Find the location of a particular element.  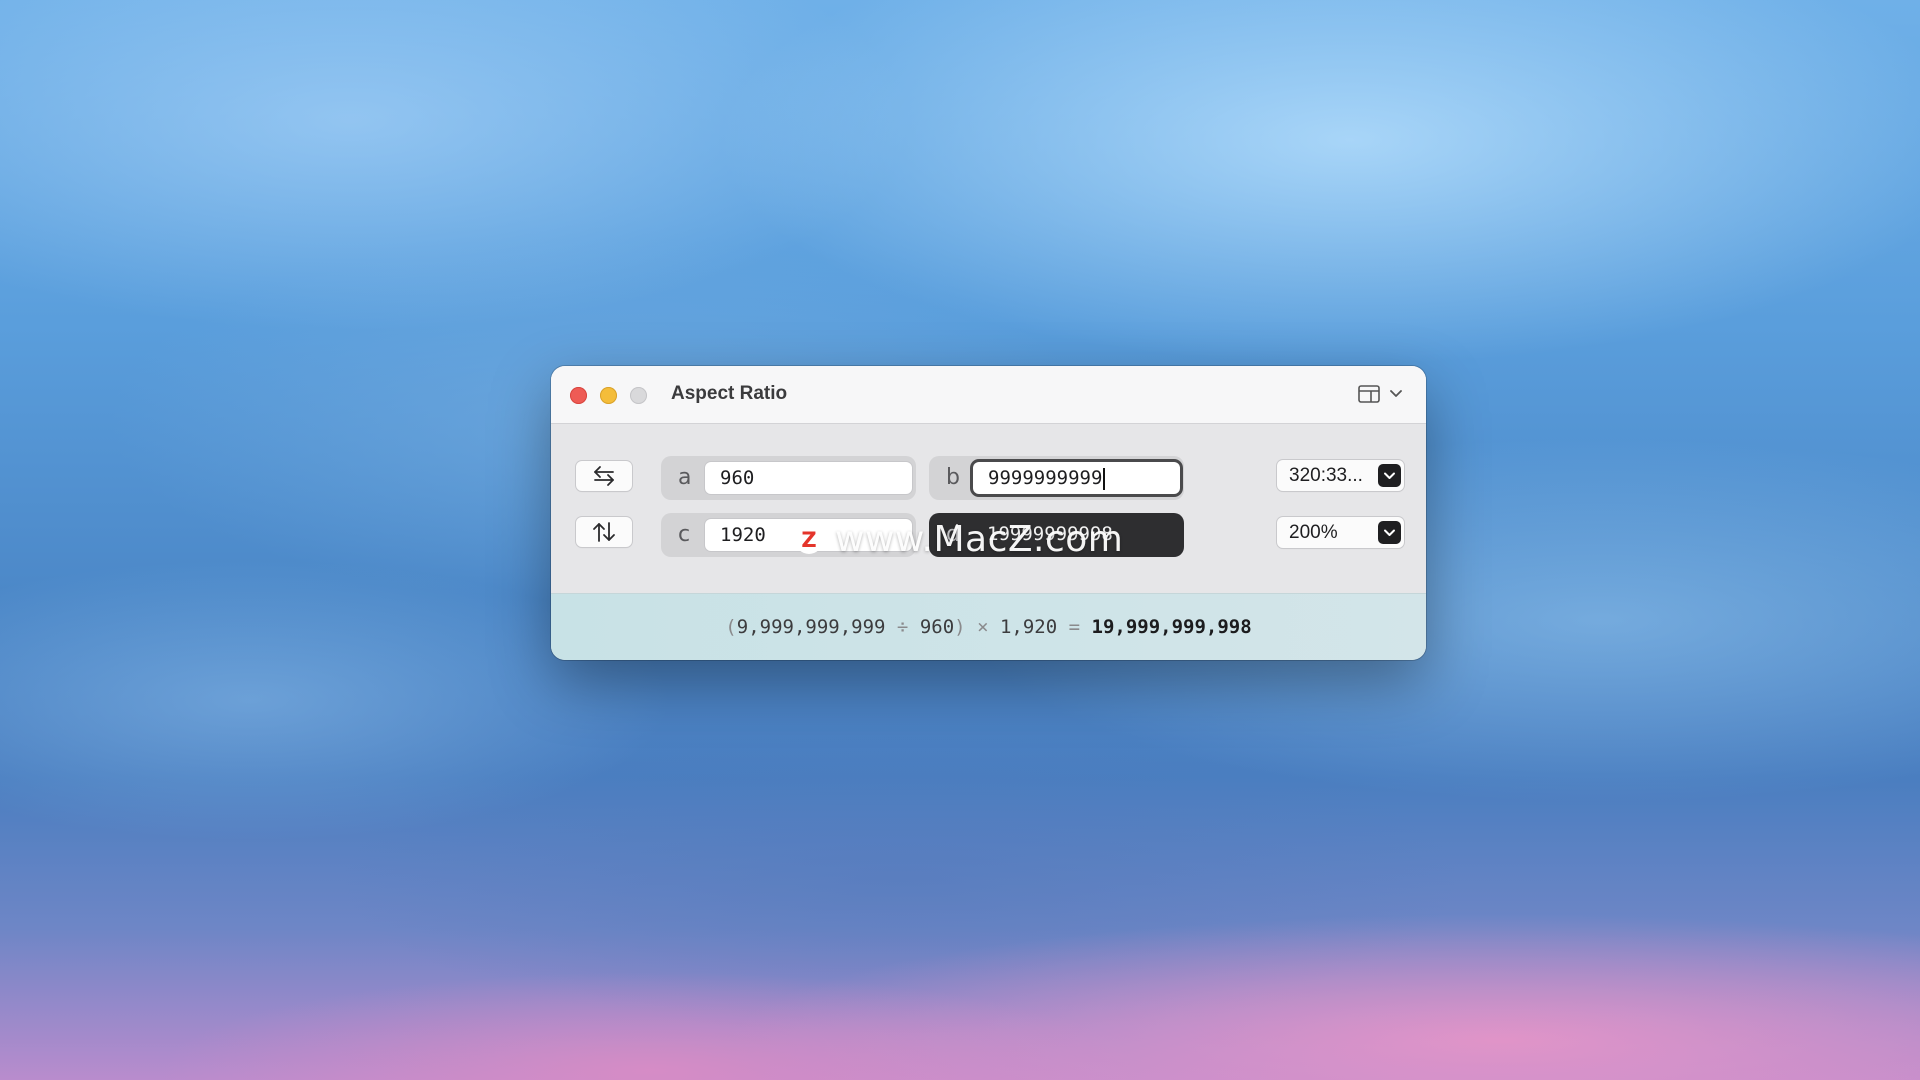

formula-result: 19,999,999,998 is located at coordinates (1171, 627).